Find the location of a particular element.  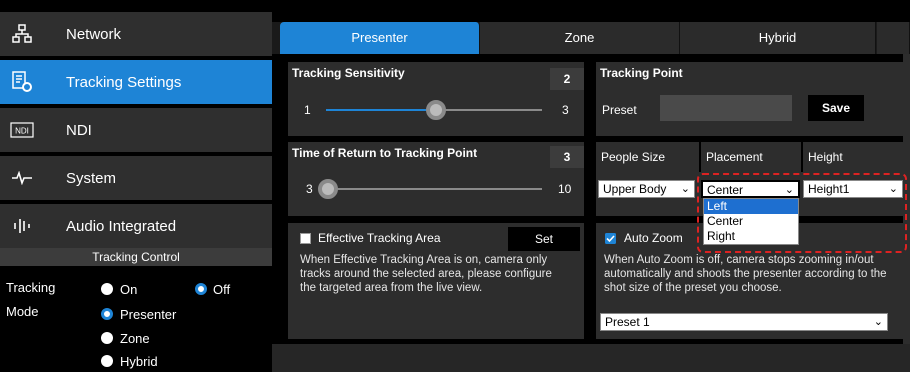

placement-option-right: Right is located at coordinates (751, 236).